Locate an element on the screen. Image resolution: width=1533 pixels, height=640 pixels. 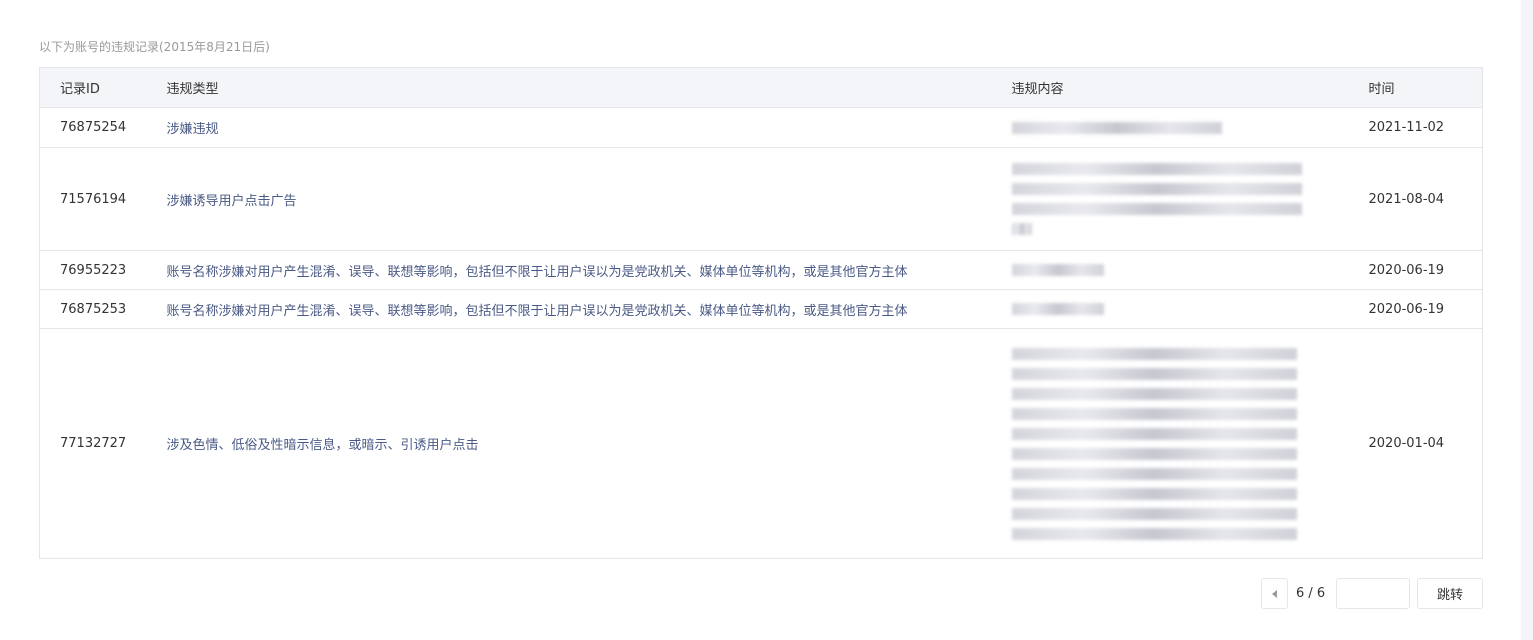
caret-left-icon is located at coordinates (1274, 593).